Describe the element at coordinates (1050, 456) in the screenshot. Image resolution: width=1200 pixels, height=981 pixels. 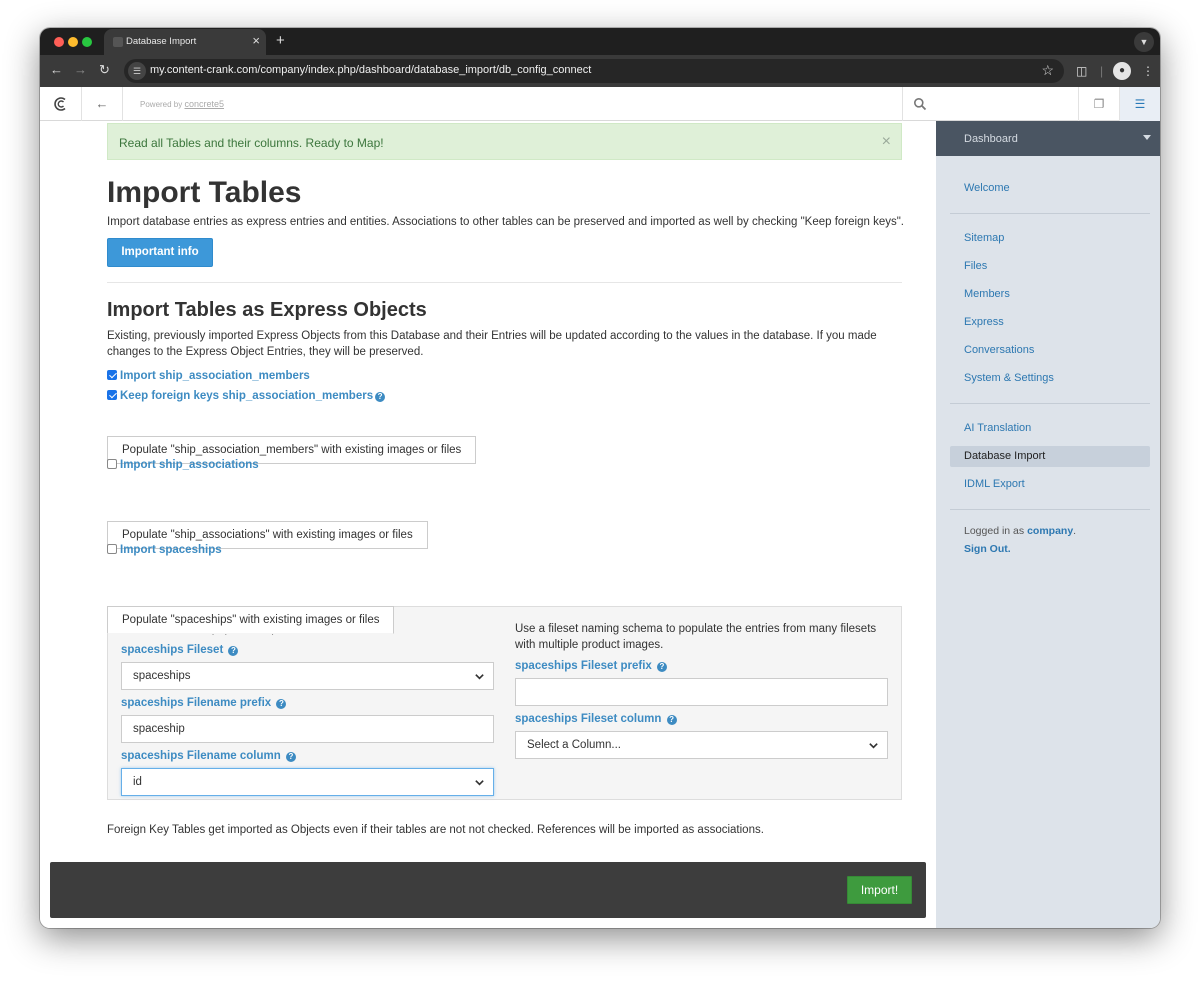
I see `sidebar-item-database-import: Database Import` at that location.